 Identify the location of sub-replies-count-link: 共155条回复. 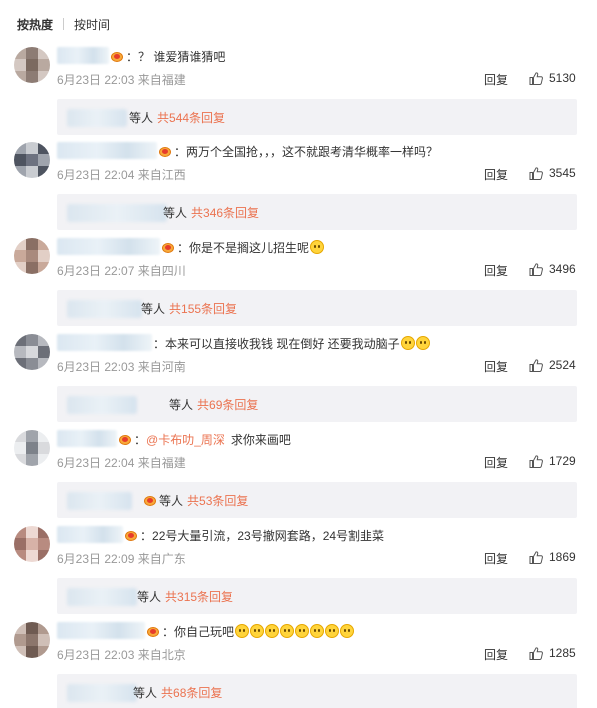
(203, 308).